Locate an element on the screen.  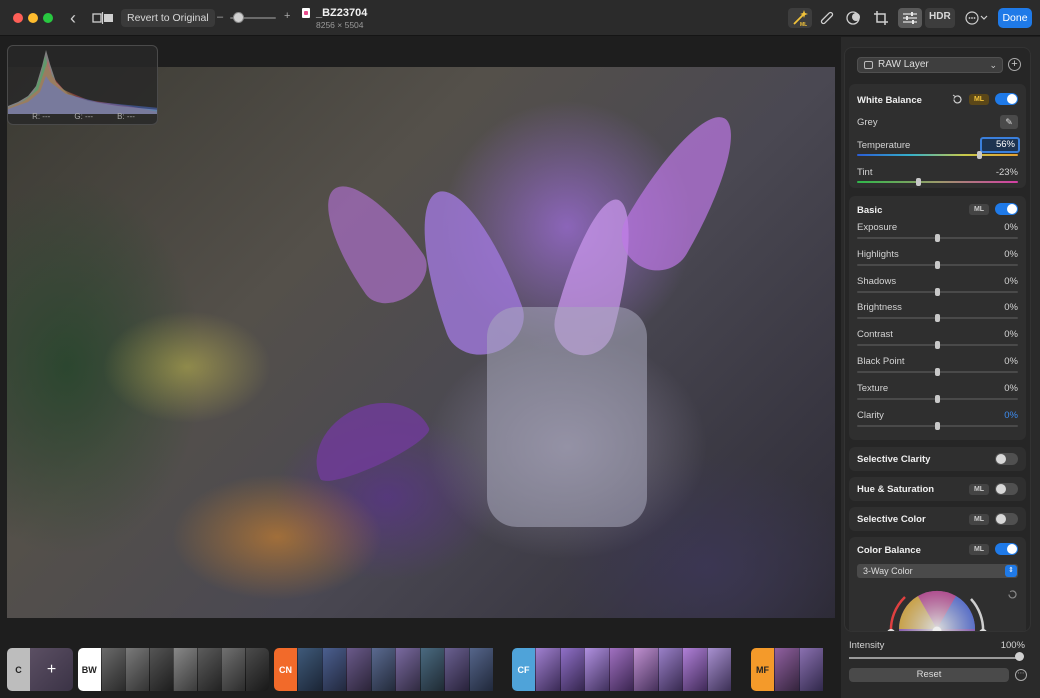
temperature-slider-knob is located at coordinates (979, 155).